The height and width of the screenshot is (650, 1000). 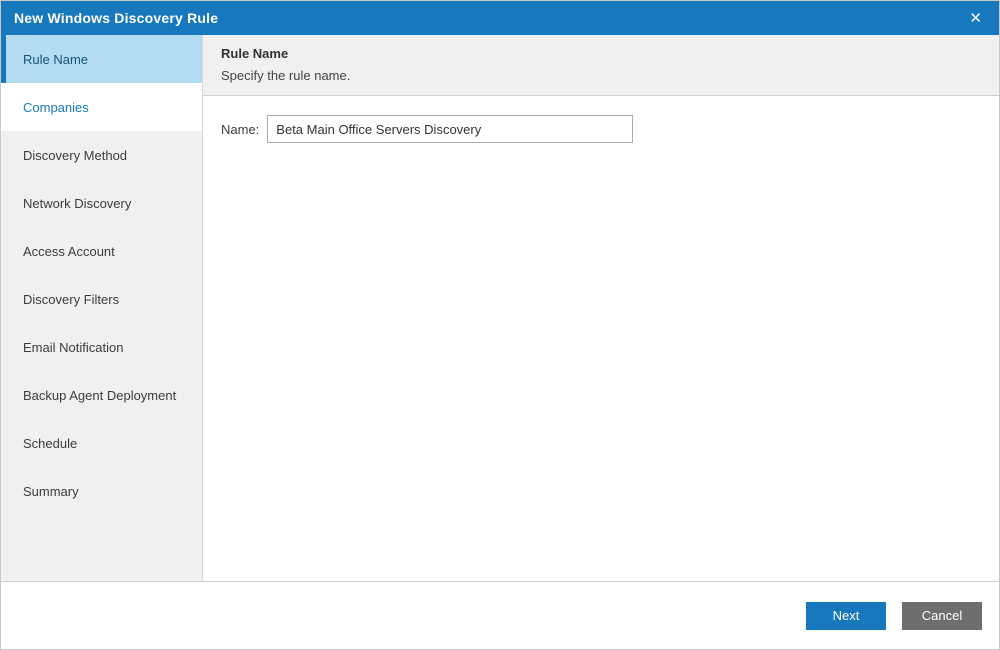 I want to click on sidebar-item-label: Email Notification, so click(x=73, y=347).